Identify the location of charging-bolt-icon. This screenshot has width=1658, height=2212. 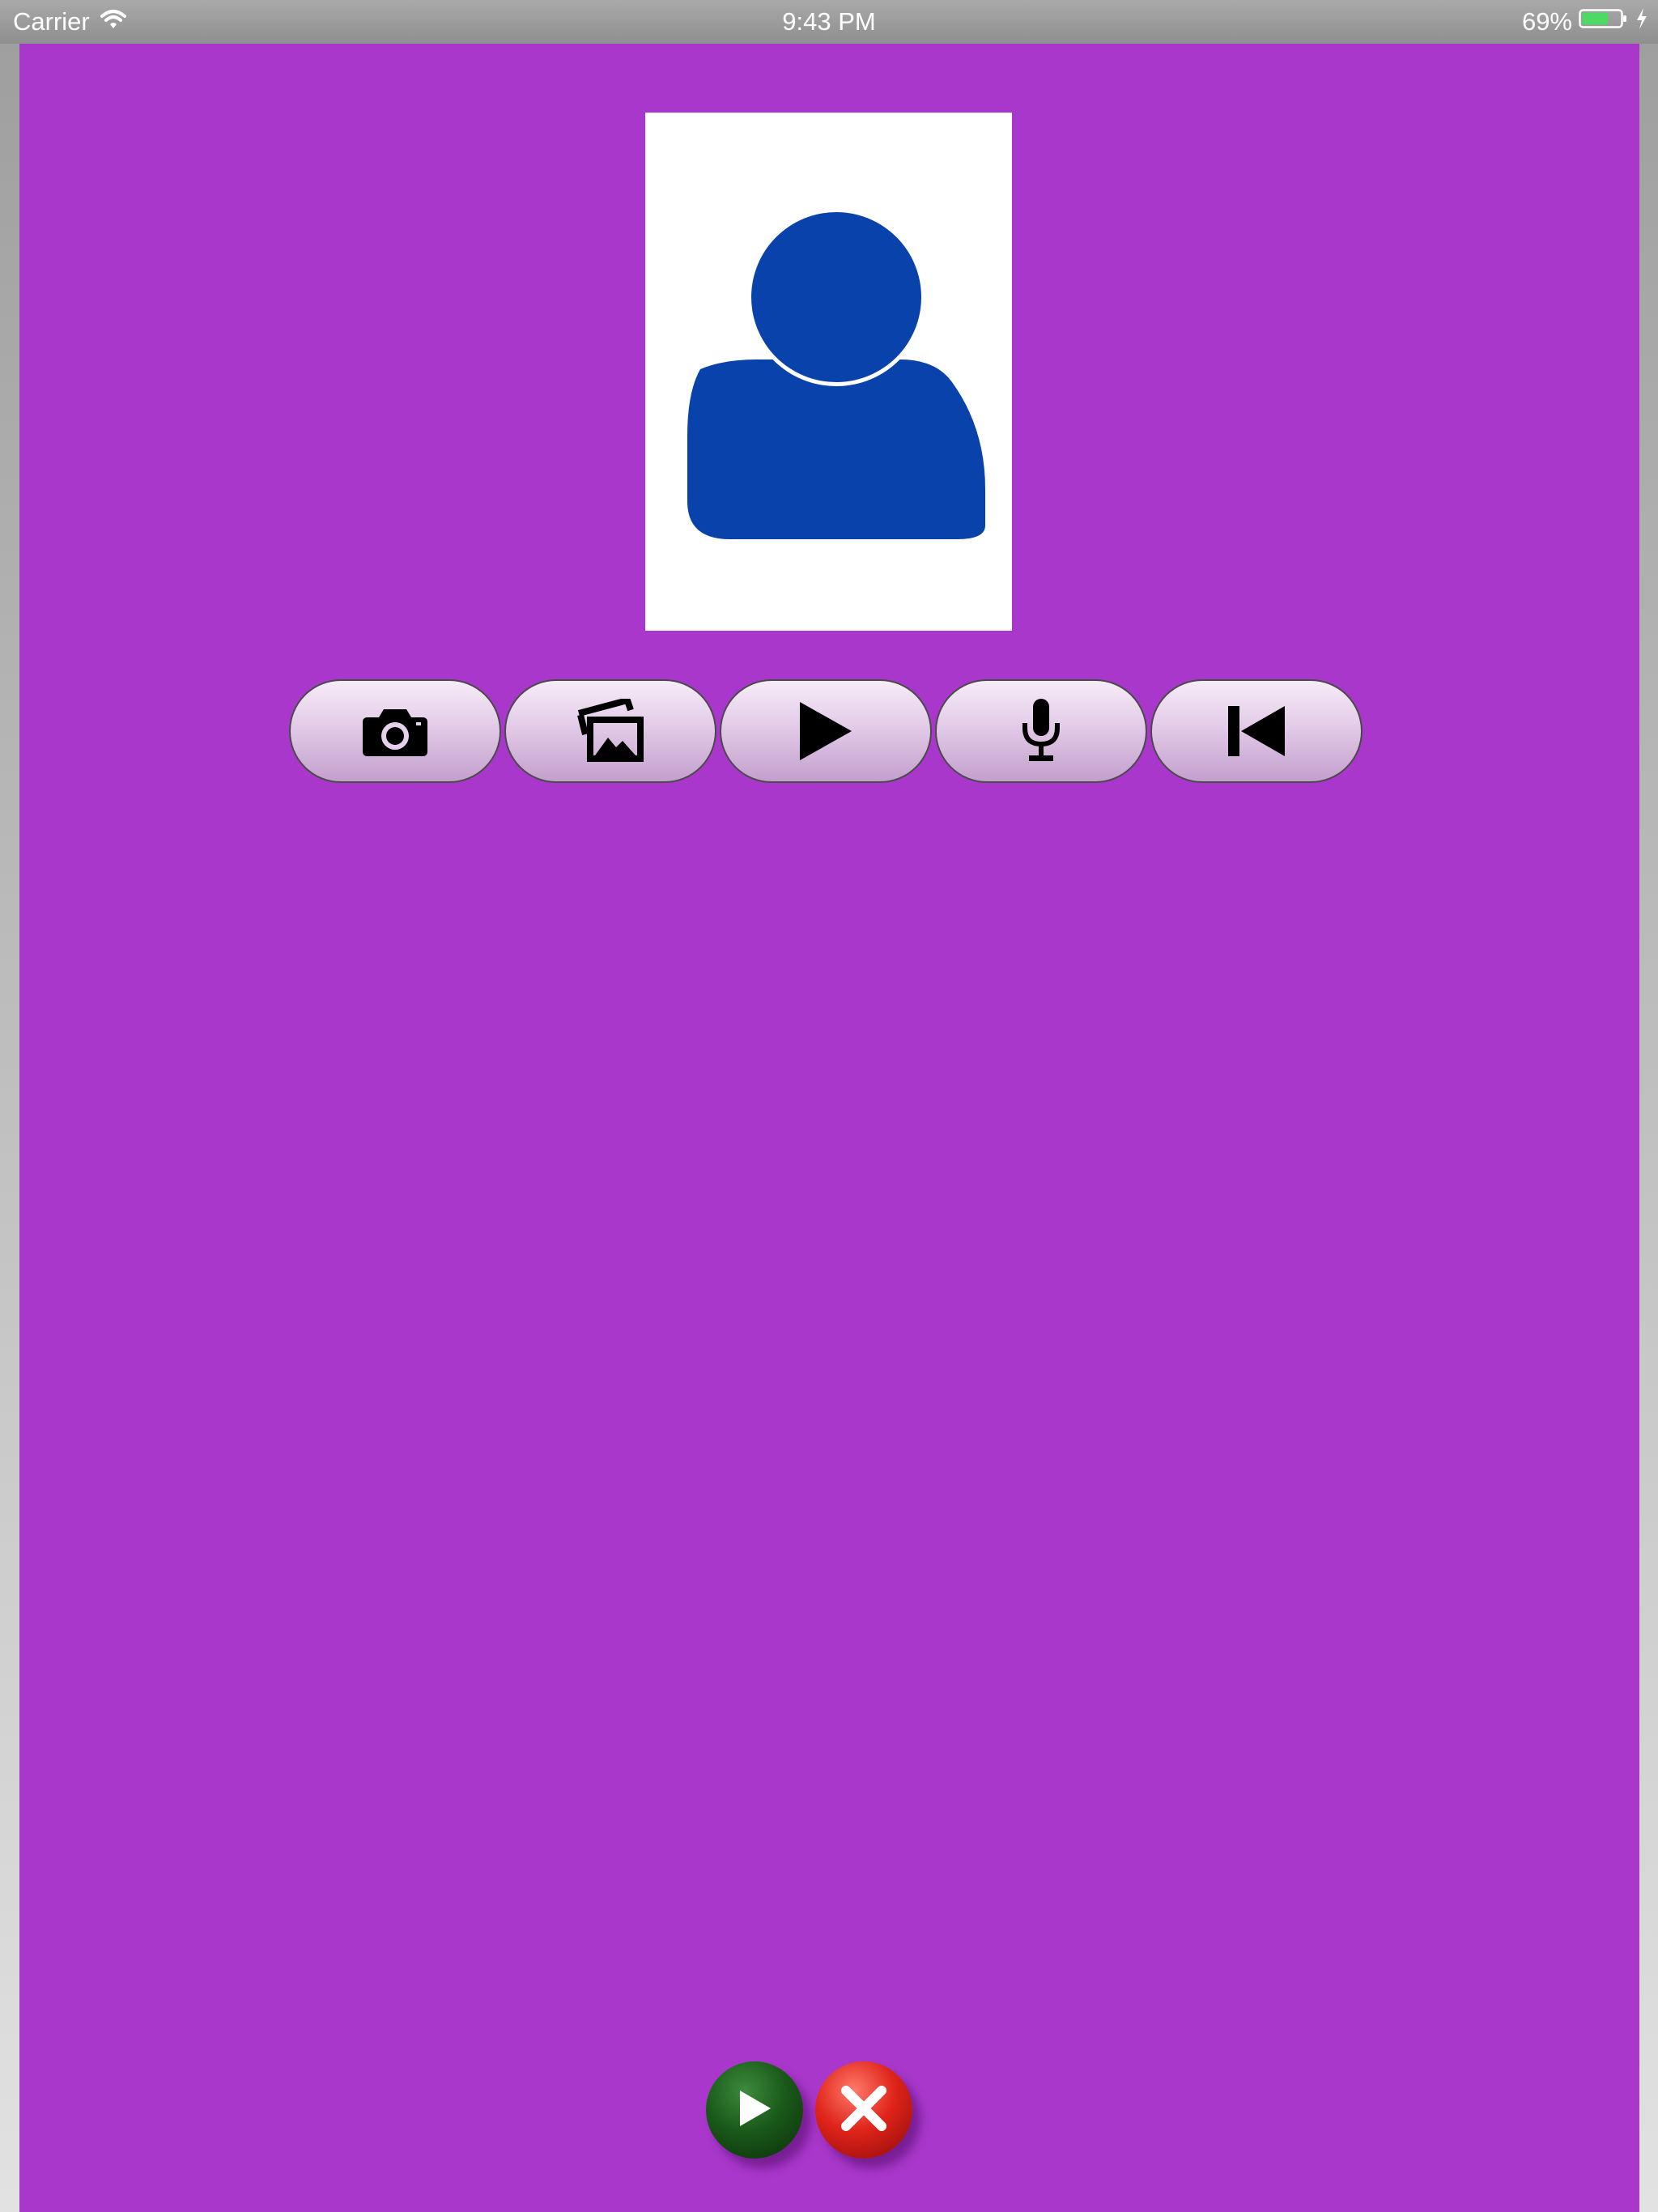
(1641, 22).